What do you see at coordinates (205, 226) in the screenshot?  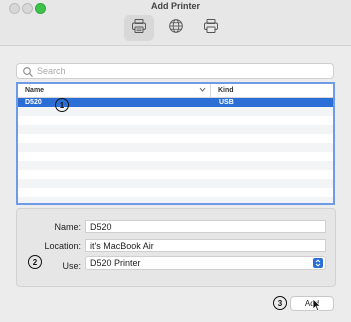 I see `name-field` at bounding box center [205, 226].